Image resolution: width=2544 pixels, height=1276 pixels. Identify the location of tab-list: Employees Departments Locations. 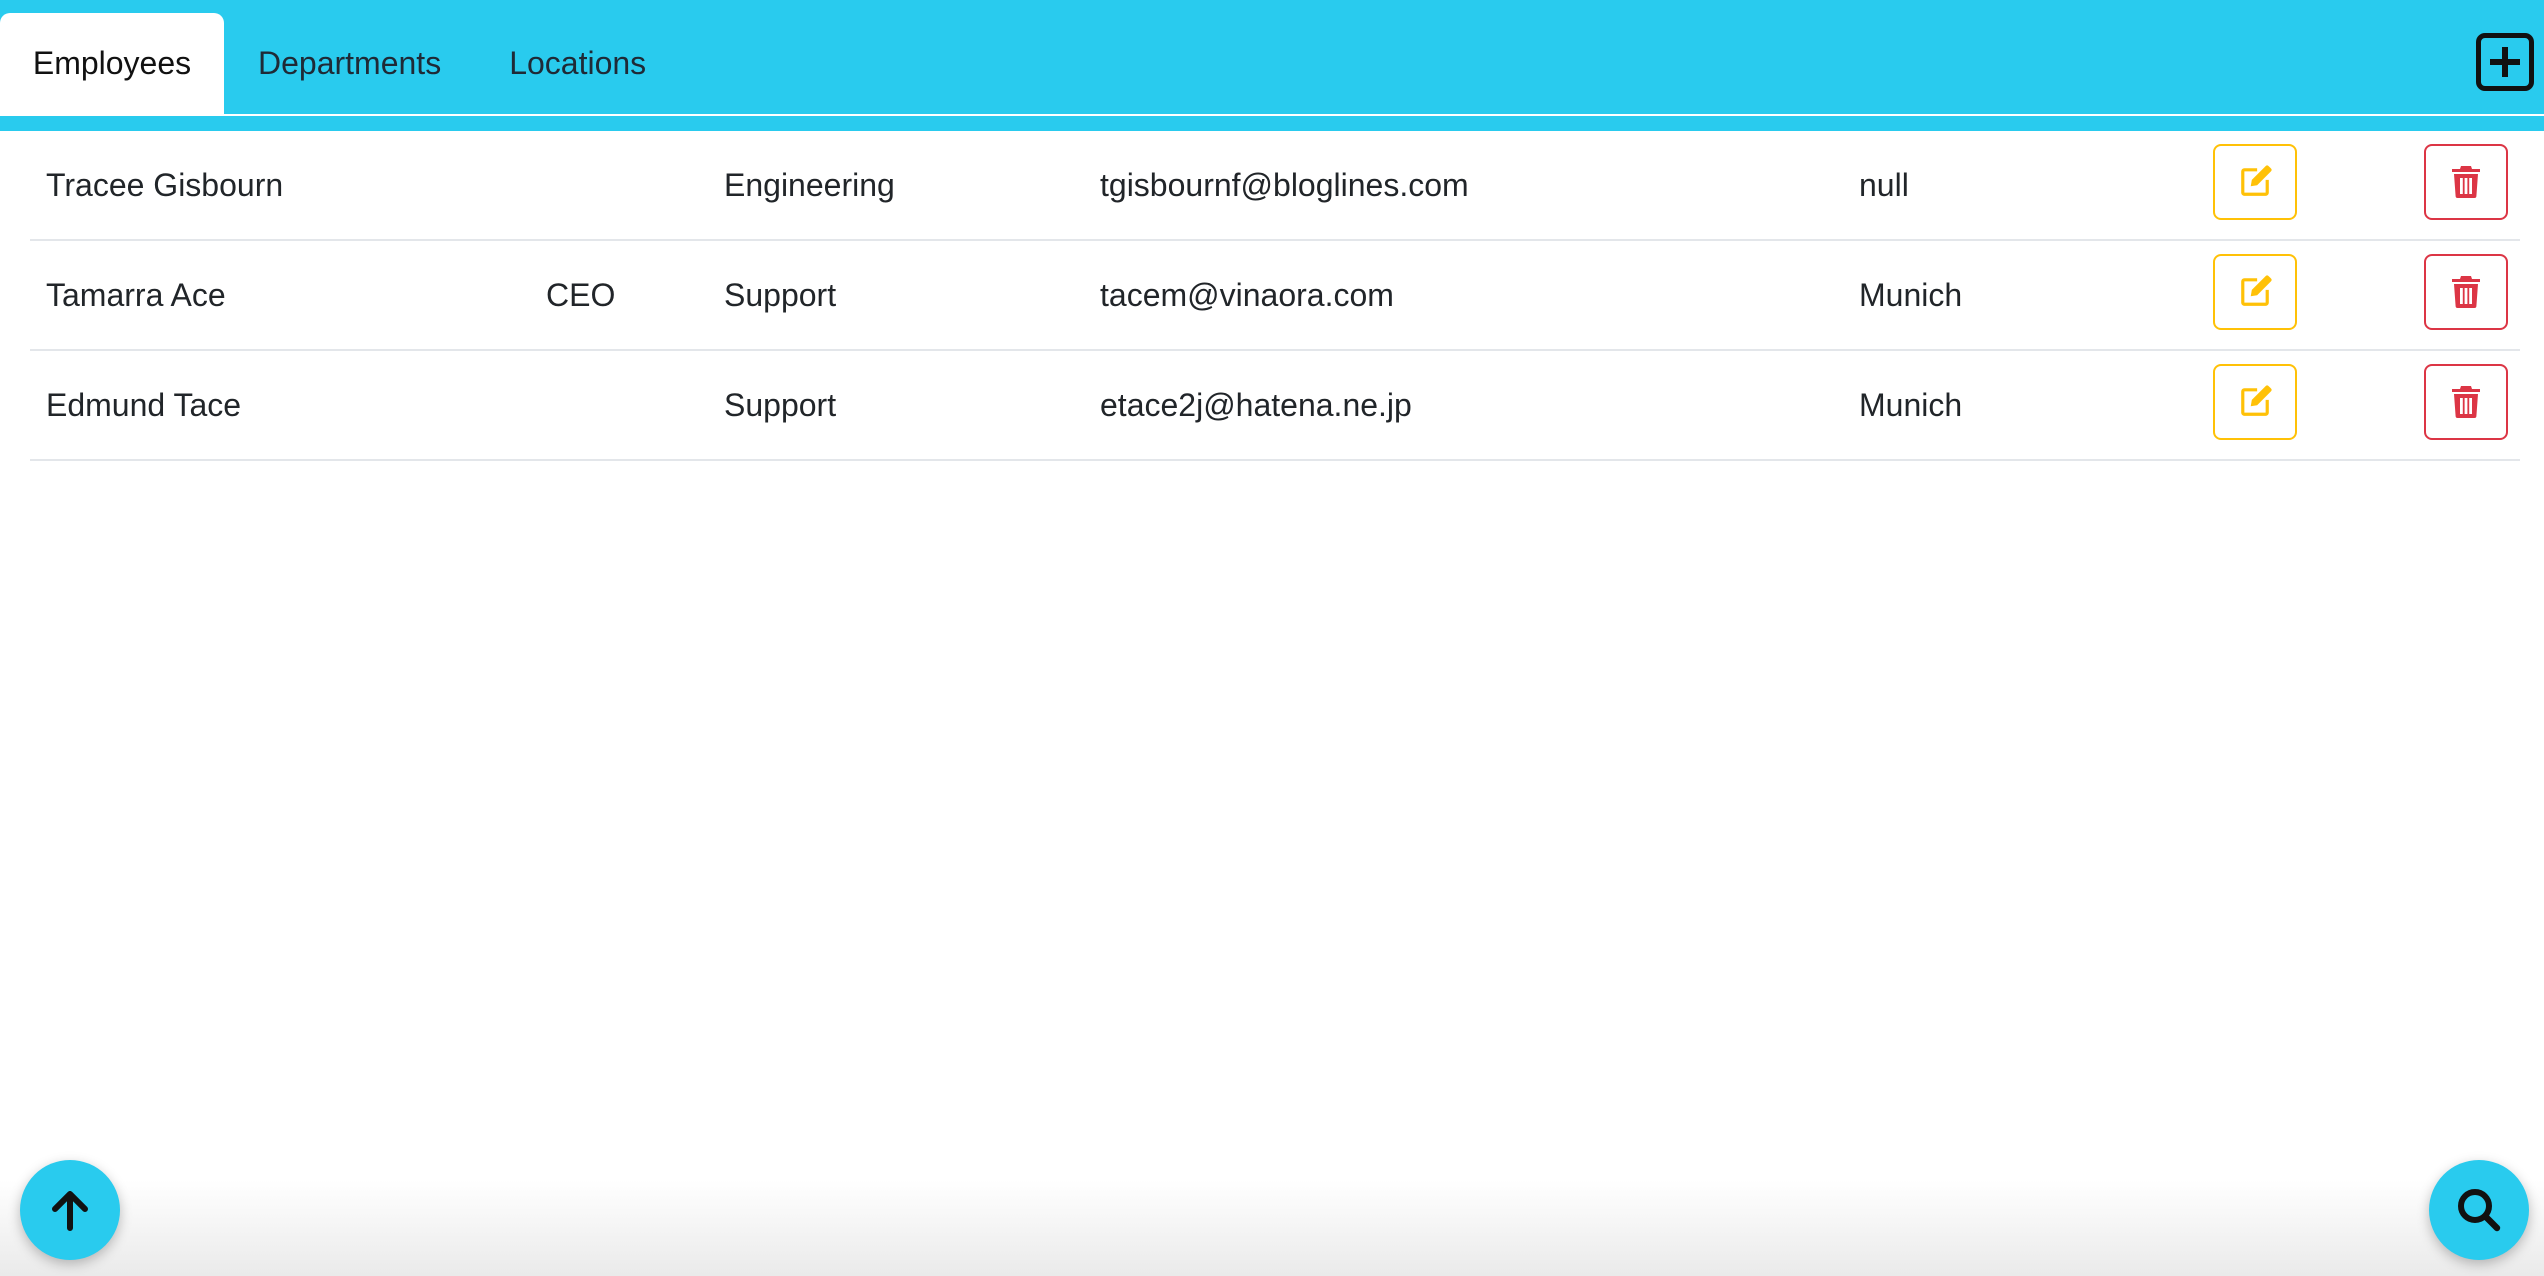
(340, 63).